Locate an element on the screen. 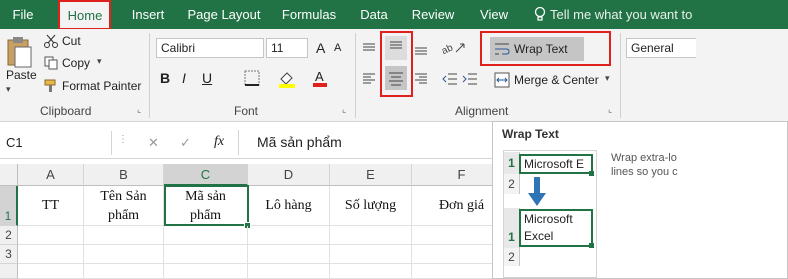 Image resolution: width=788 pixels, height=279 pixels. format-painter-button: Format Painter is located at coordinates (101, 86).